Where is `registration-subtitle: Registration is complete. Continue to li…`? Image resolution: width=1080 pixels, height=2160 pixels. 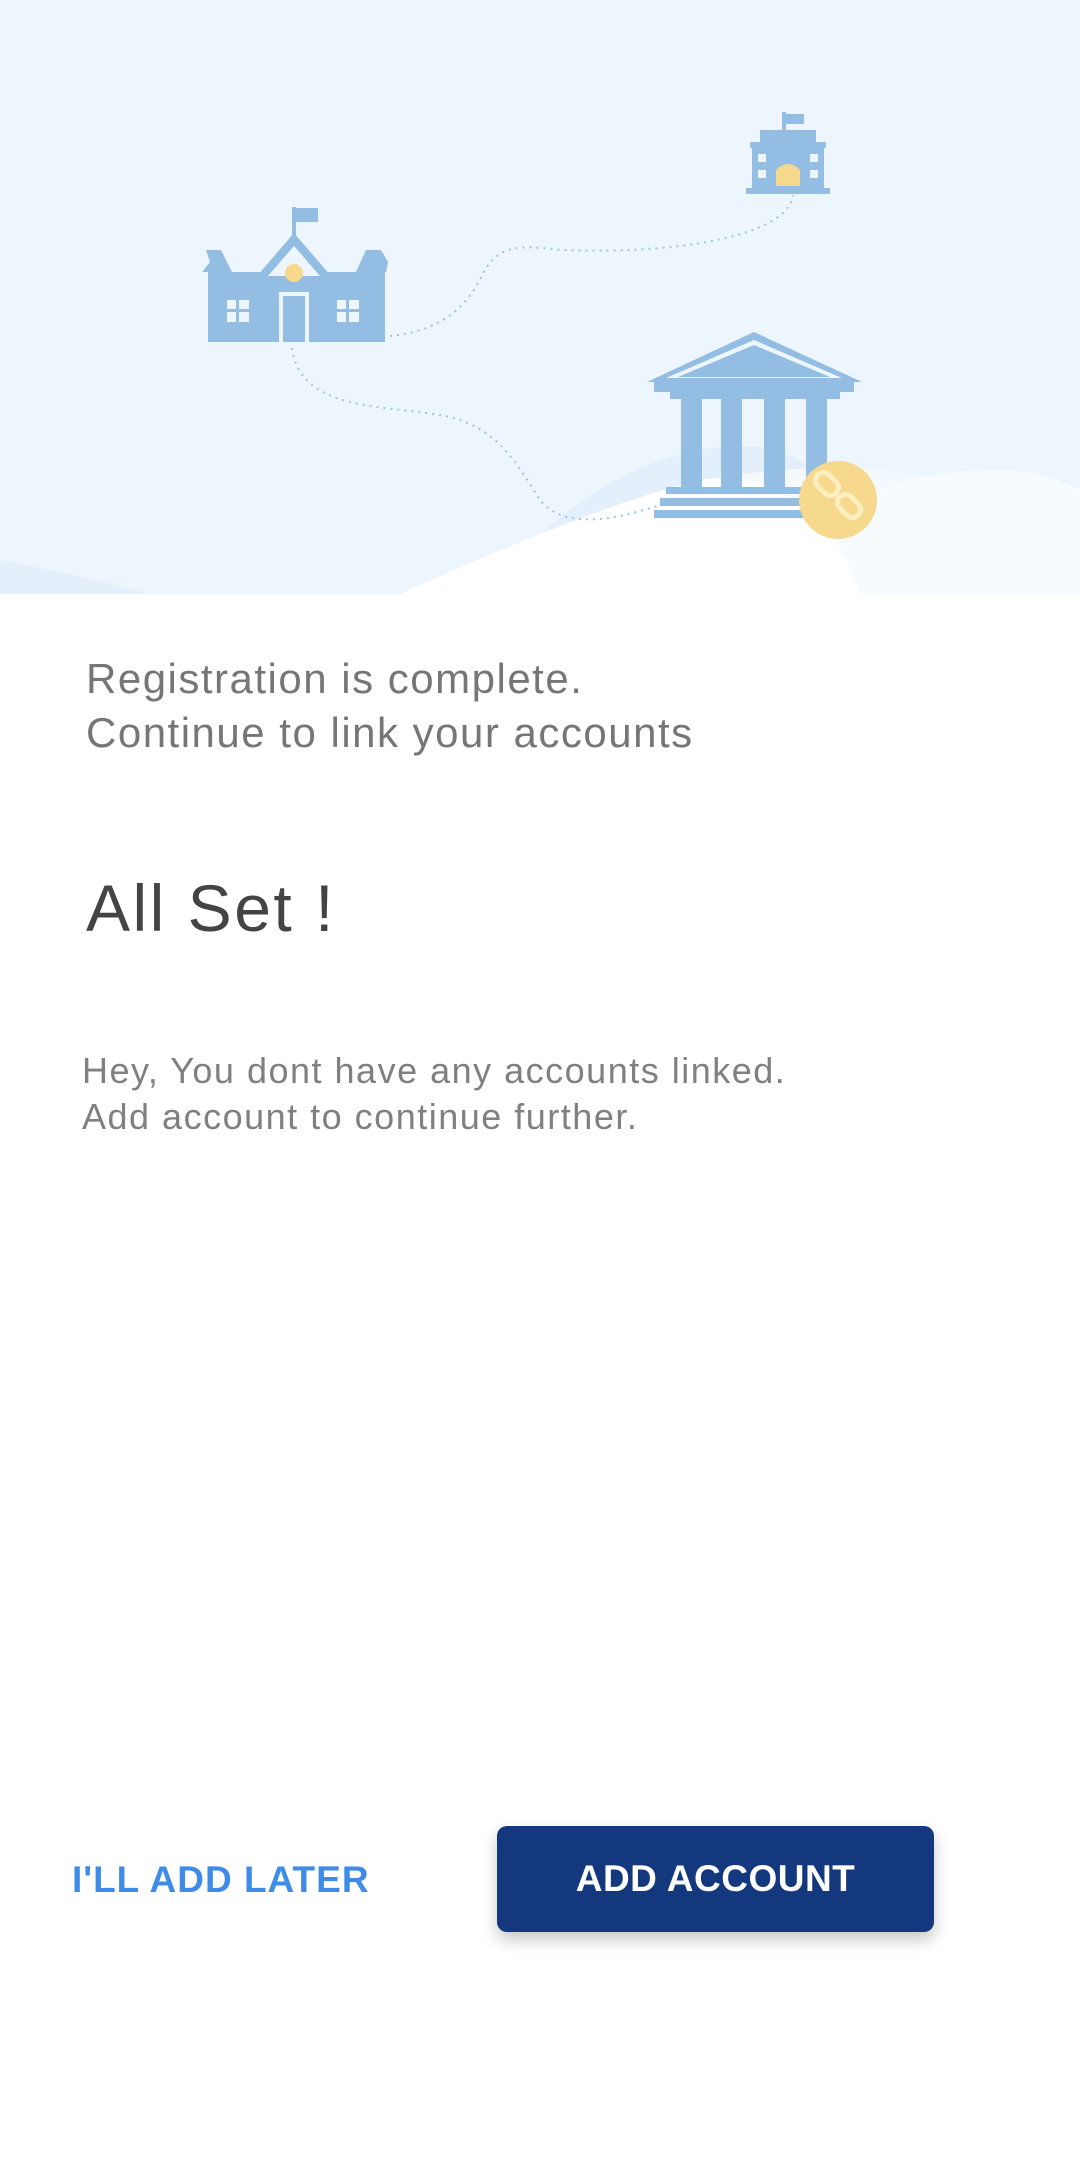 registration-subtitle: Registration is complete. Continue to li… is located at coordinates (536, 706).